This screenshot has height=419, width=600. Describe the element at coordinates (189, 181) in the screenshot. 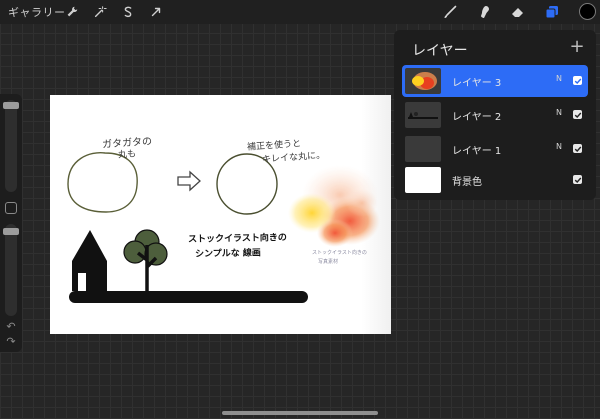

I see `arrow-drawing` at that location.